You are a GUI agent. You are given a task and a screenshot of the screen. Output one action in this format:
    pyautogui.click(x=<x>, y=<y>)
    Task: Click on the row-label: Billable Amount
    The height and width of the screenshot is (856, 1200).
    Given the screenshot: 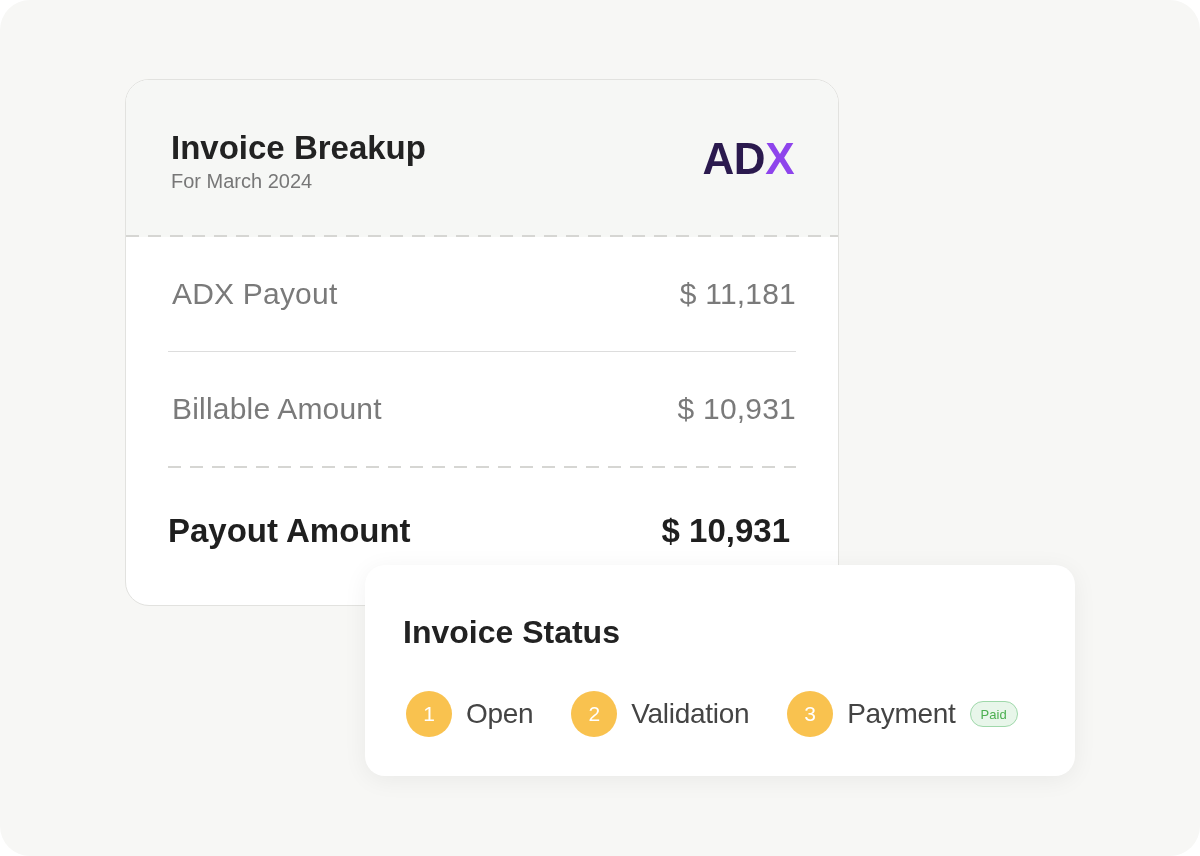 What is the action you would take?
    pyautogui.click(x=276, y=409)
    